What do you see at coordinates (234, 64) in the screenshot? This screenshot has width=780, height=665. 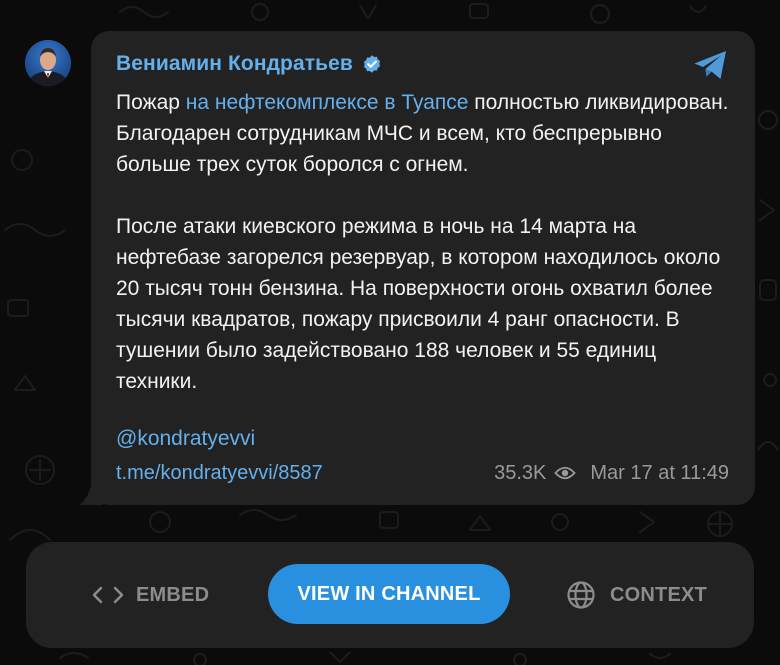 I see `author-name: Вениамин Кондратьев` at bounding box center [234, 64].